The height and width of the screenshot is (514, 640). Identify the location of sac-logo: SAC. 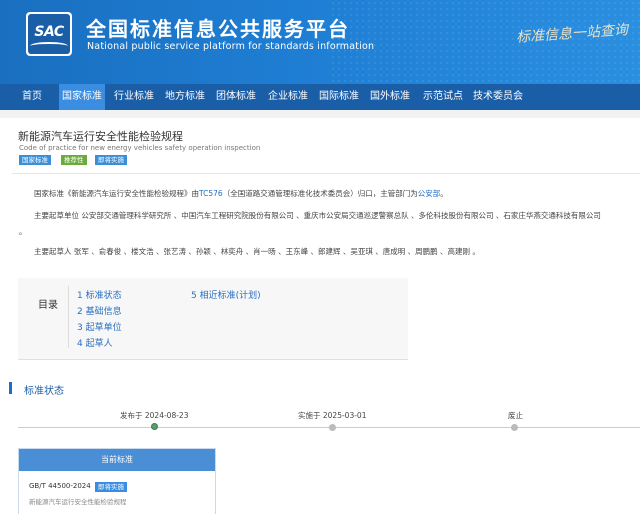
(49, 34).